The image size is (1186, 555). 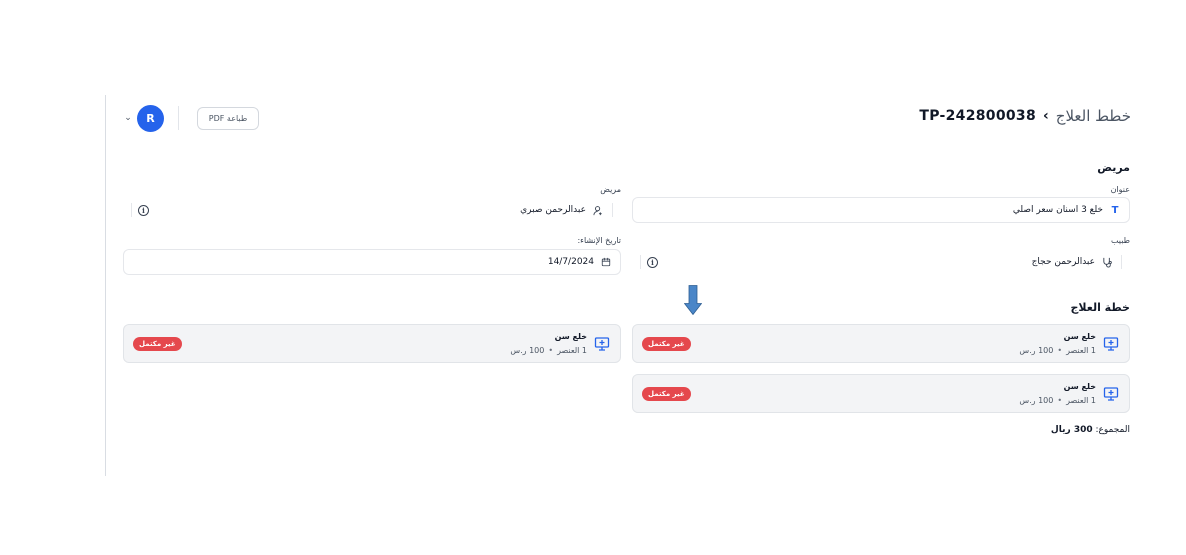 I want to click on title-field: T خلع 3 اسنان سعر اصلي, so click(x=881, y=210).